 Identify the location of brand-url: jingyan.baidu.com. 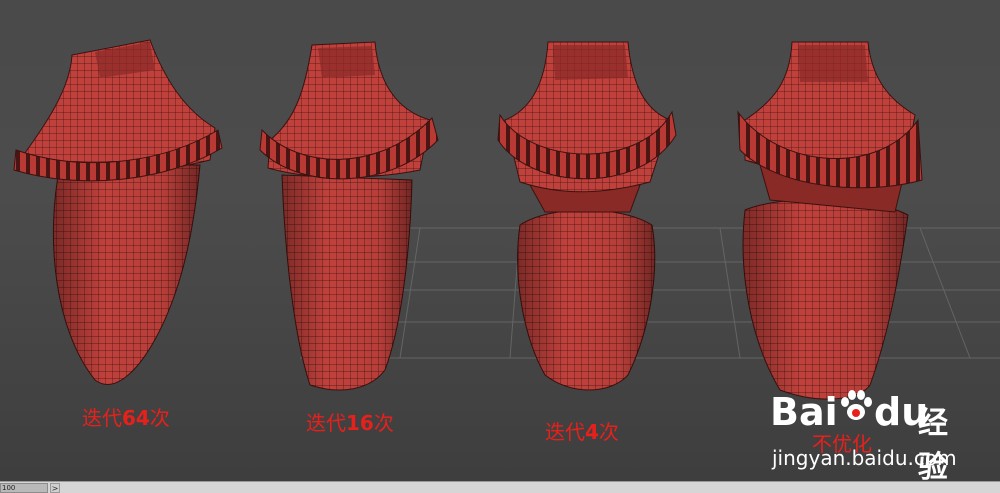
(864, 458).